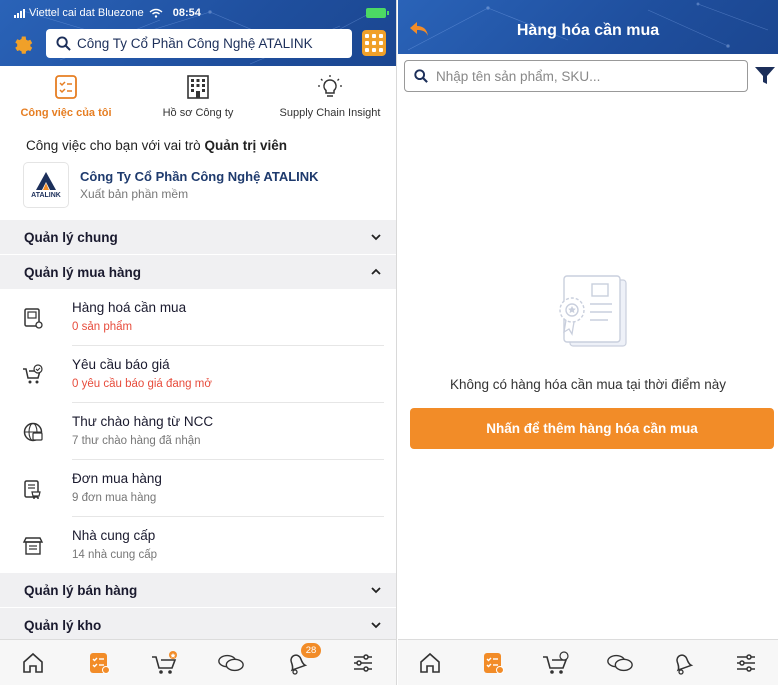 Image resolution: width=778 pixels, height=685 pixels. I want to click on clock: 08:54, so click(186, 13).